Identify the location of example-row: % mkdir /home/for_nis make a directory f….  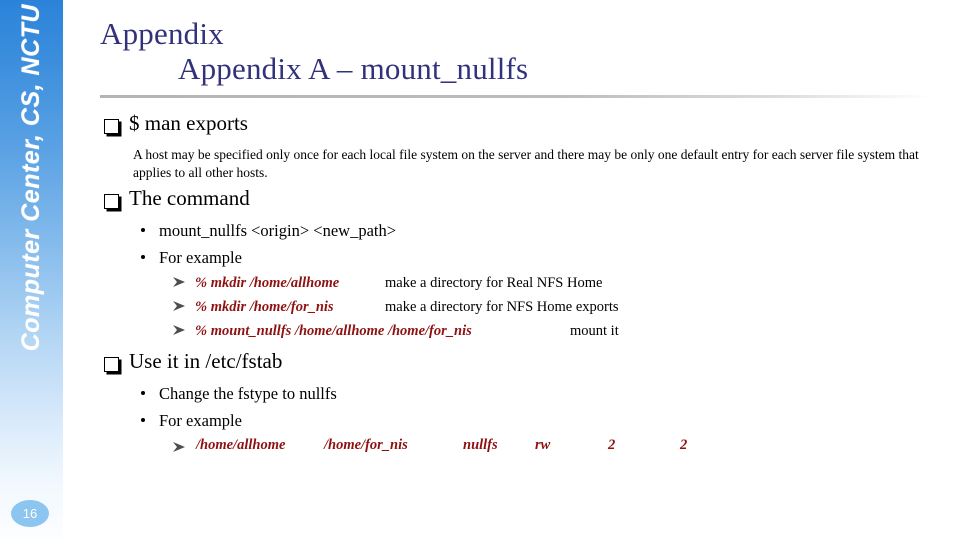
(395, 307).